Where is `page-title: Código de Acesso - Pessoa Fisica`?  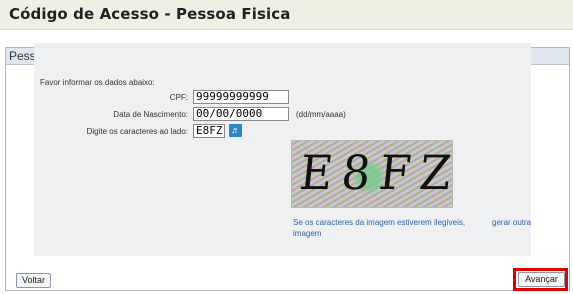
page-title: Código de Acesso - Pessoa Fisica is located at coordinates (150, 14).